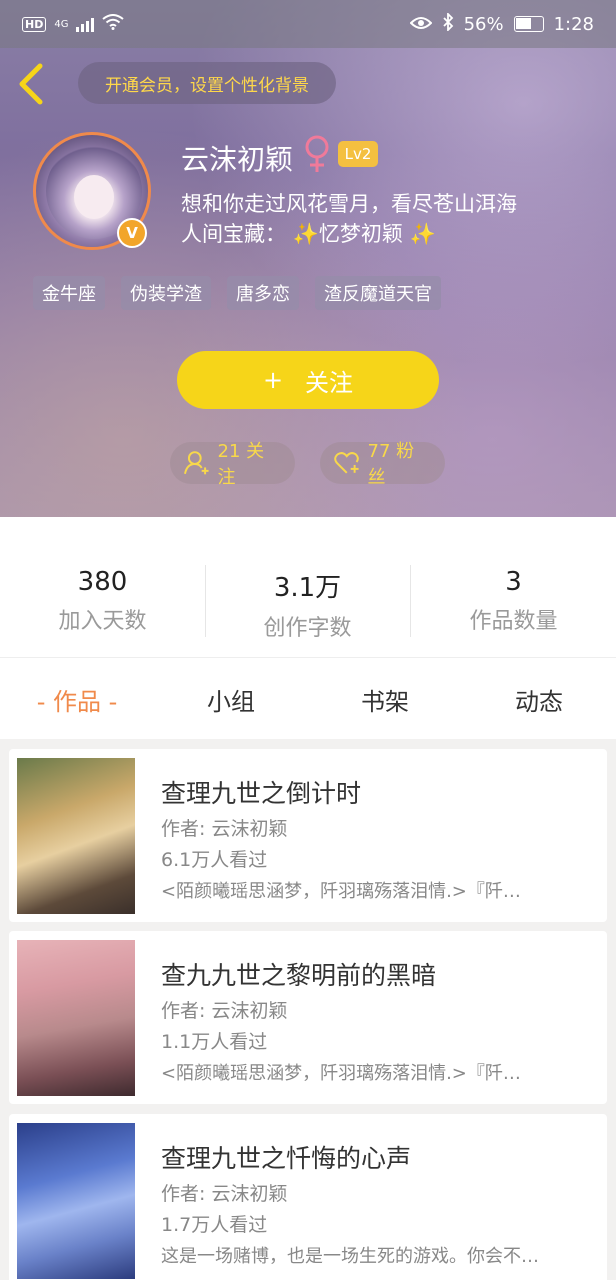 This screenshot has width=616, height=1280. Describe the element at coordinates (391, 464) in the screenshot. I see `fans-count-label: 77 粉丝` at that location.